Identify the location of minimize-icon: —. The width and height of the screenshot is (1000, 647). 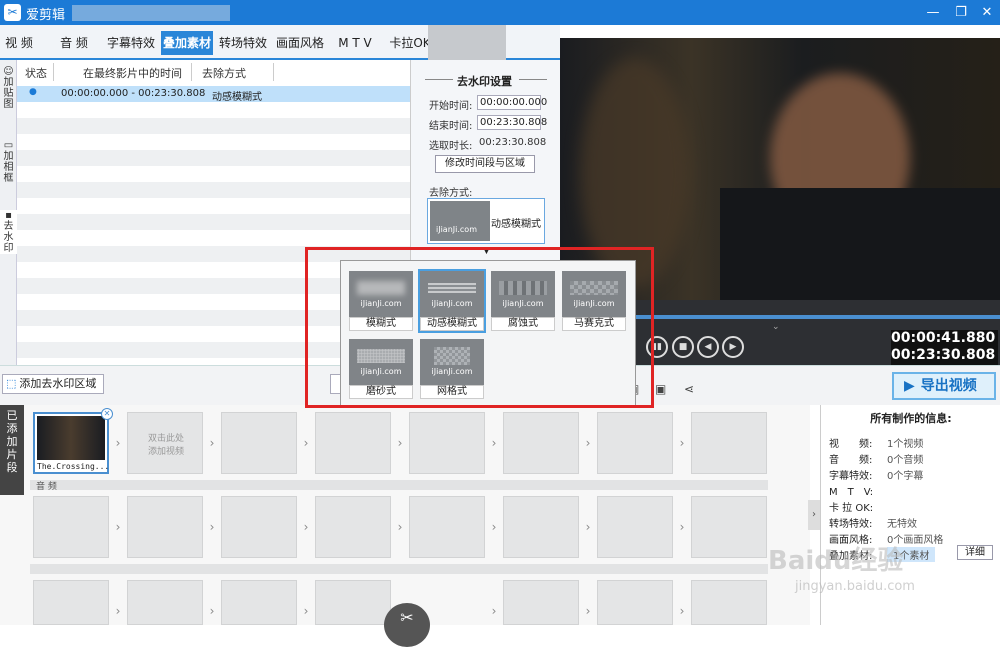
(933, 12).